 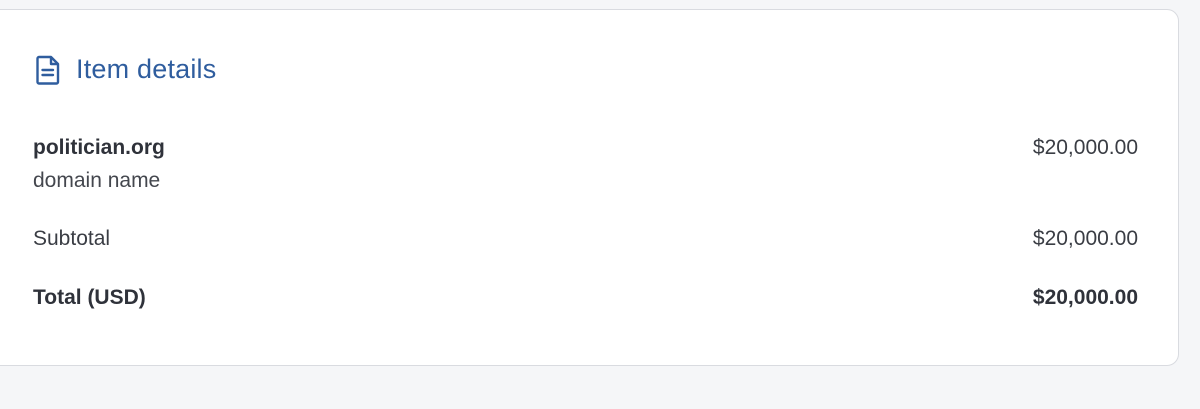 What do you see at coordinates (585, 164) in the screenshot?
I see `line-item-row: politician.org domain name $20,000.00` at bounding box center [585, 164].